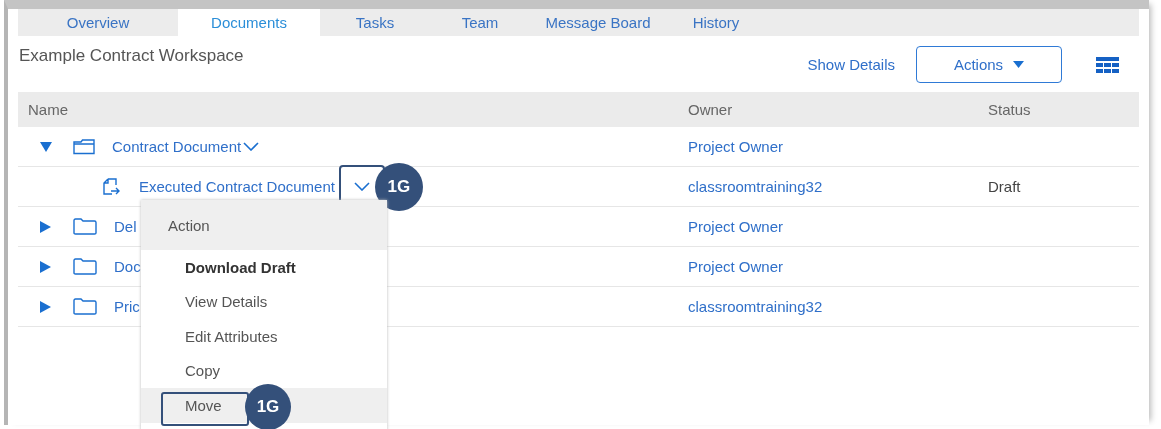 This screenshot has width=1161, height=429. I want to click on step-badge: 1G, so click(398, 186).